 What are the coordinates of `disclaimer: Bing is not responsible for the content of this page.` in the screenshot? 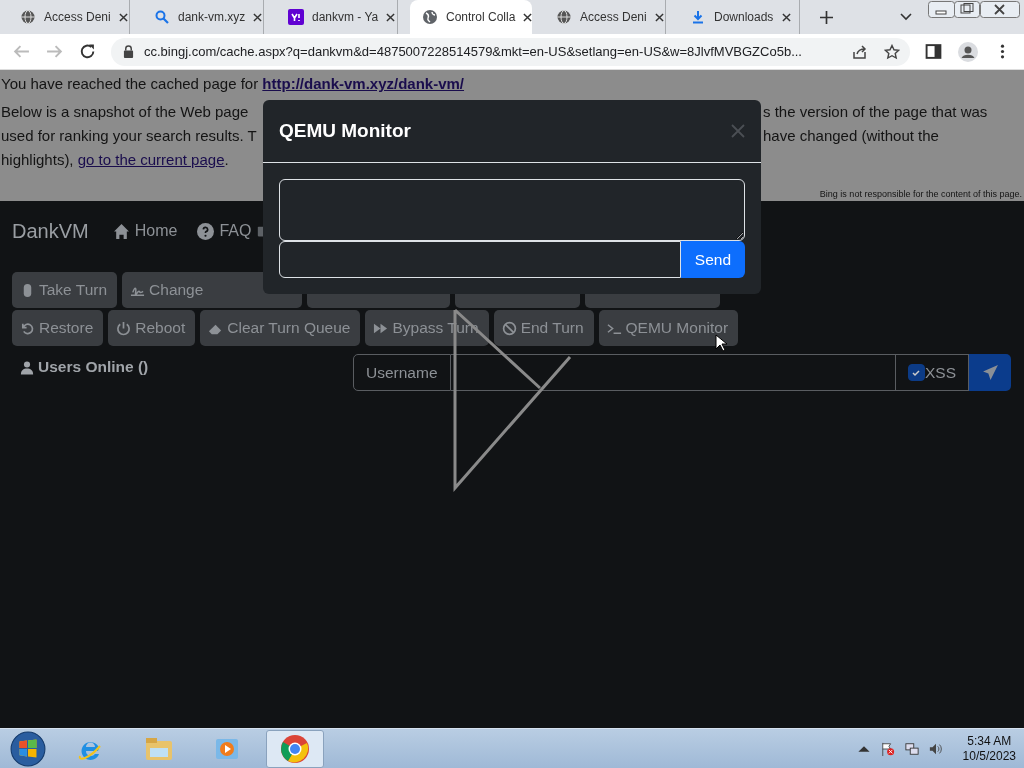 It's located at (920, 194).